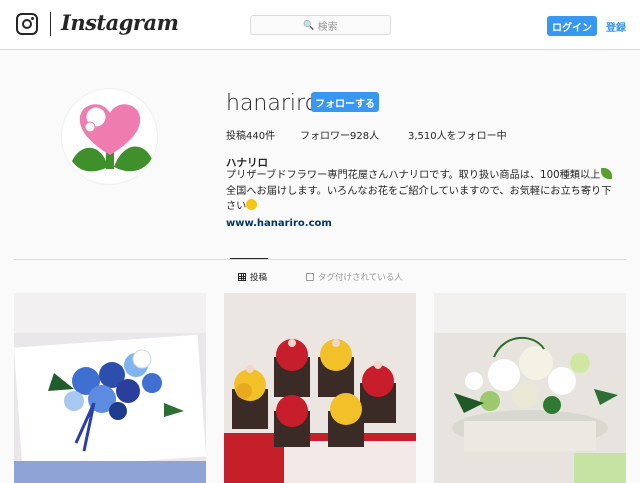  I want to click on heart-tulip-logo-icon, so click(112, 138).